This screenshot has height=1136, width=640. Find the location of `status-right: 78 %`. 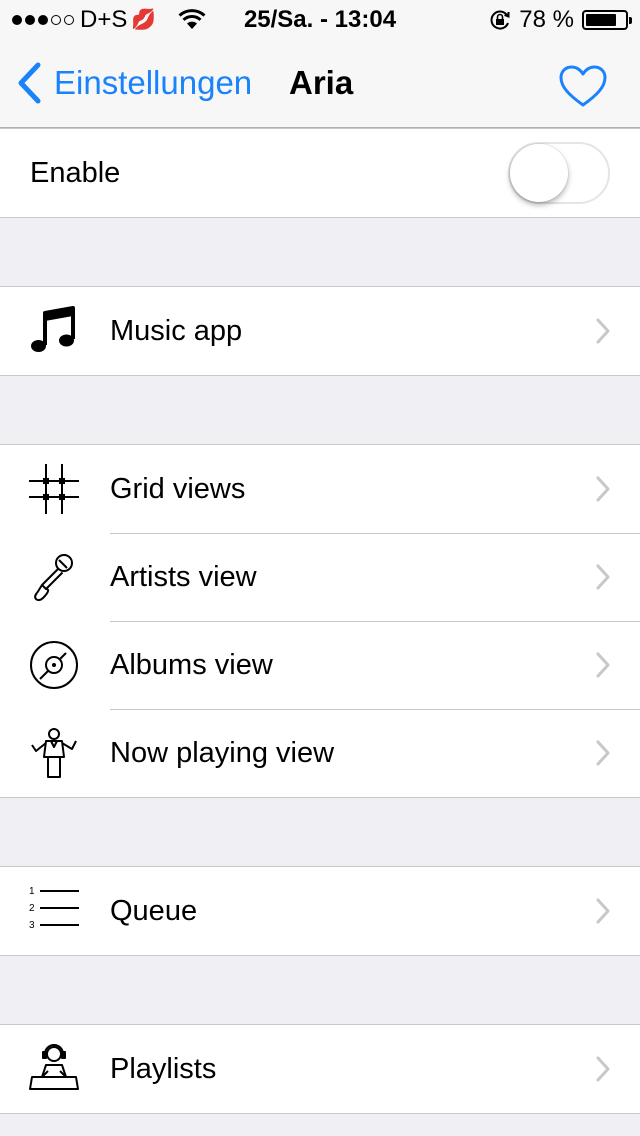

status-right: 78 % is located at coordinates (560, 20).